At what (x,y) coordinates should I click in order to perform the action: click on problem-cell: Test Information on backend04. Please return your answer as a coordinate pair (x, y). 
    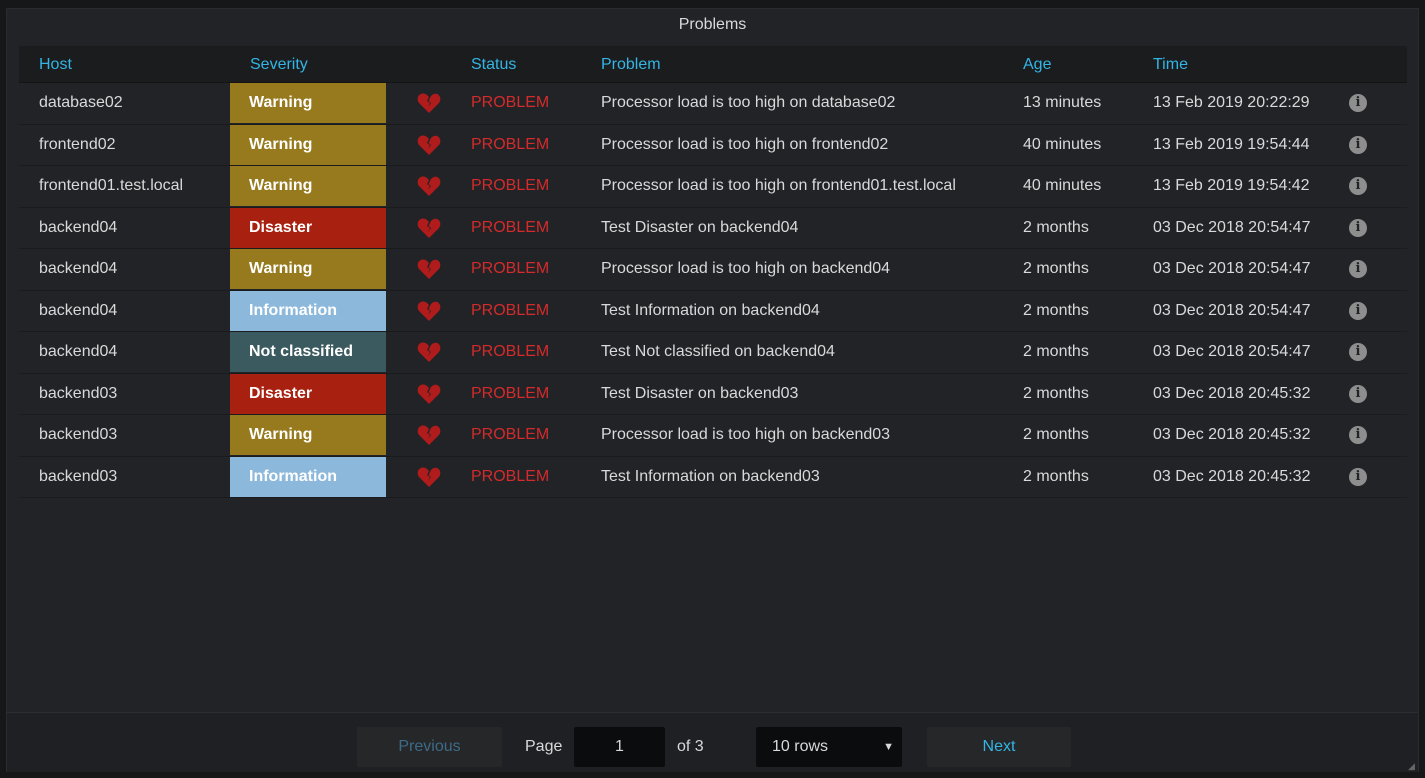
    Looking at the image, I should click on (710, 310).